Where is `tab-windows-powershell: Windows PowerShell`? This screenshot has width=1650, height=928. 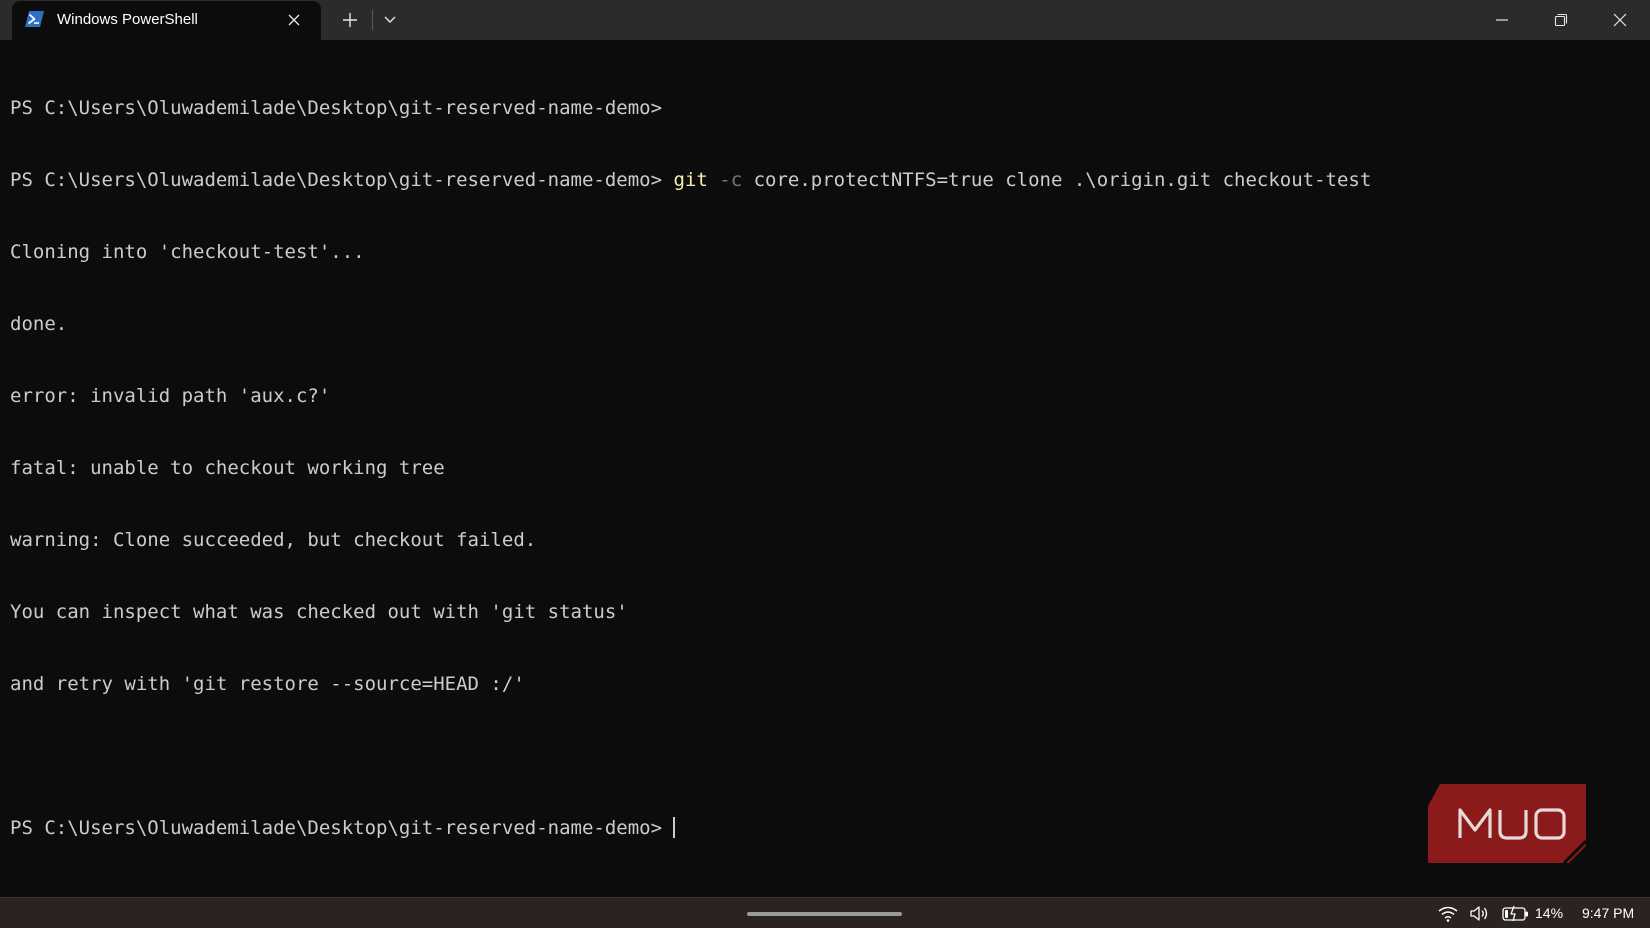 tab-windows-powershell: Windows PowerShell is located at coordinates (166, 20).